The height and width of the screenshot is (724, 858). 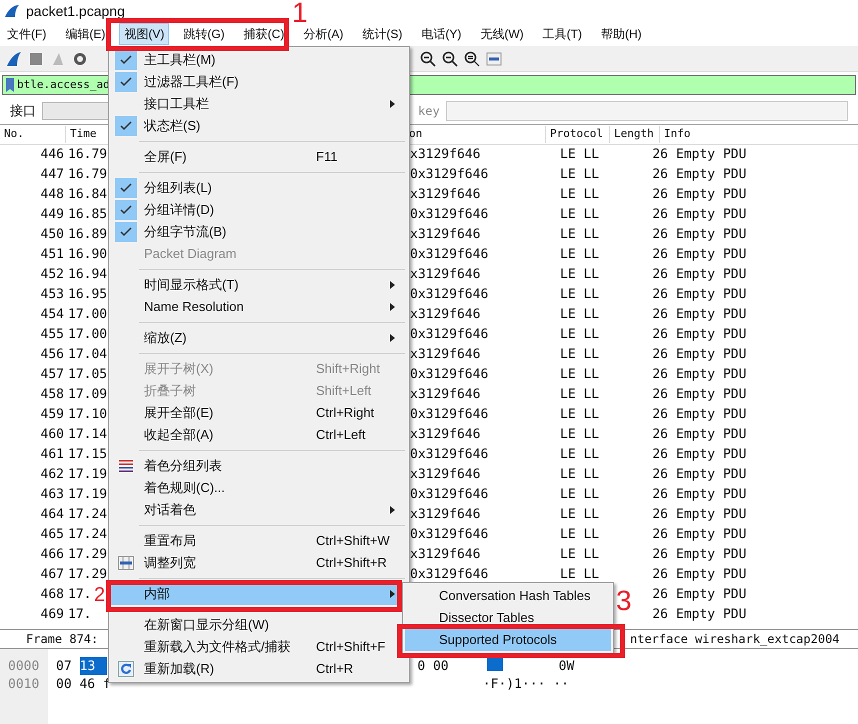 What do you see at coordinates (472, 58) in the screenshot?
I see `zoom-reset-icon` at bounding box center [472, 58].